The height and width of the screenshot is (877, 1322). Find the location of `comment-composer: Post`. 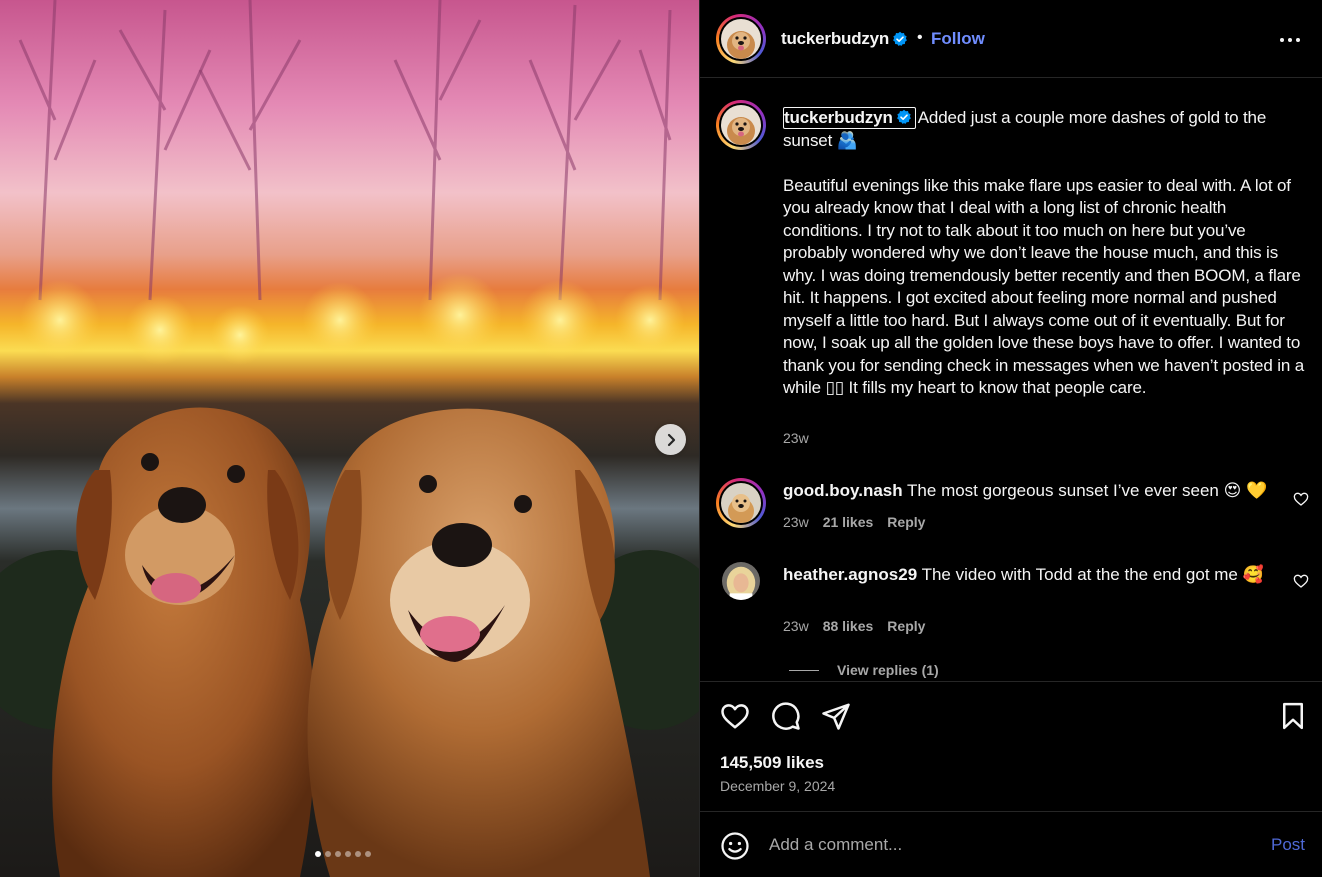

comment-composer: Post is located at coordinates (1011, 844).